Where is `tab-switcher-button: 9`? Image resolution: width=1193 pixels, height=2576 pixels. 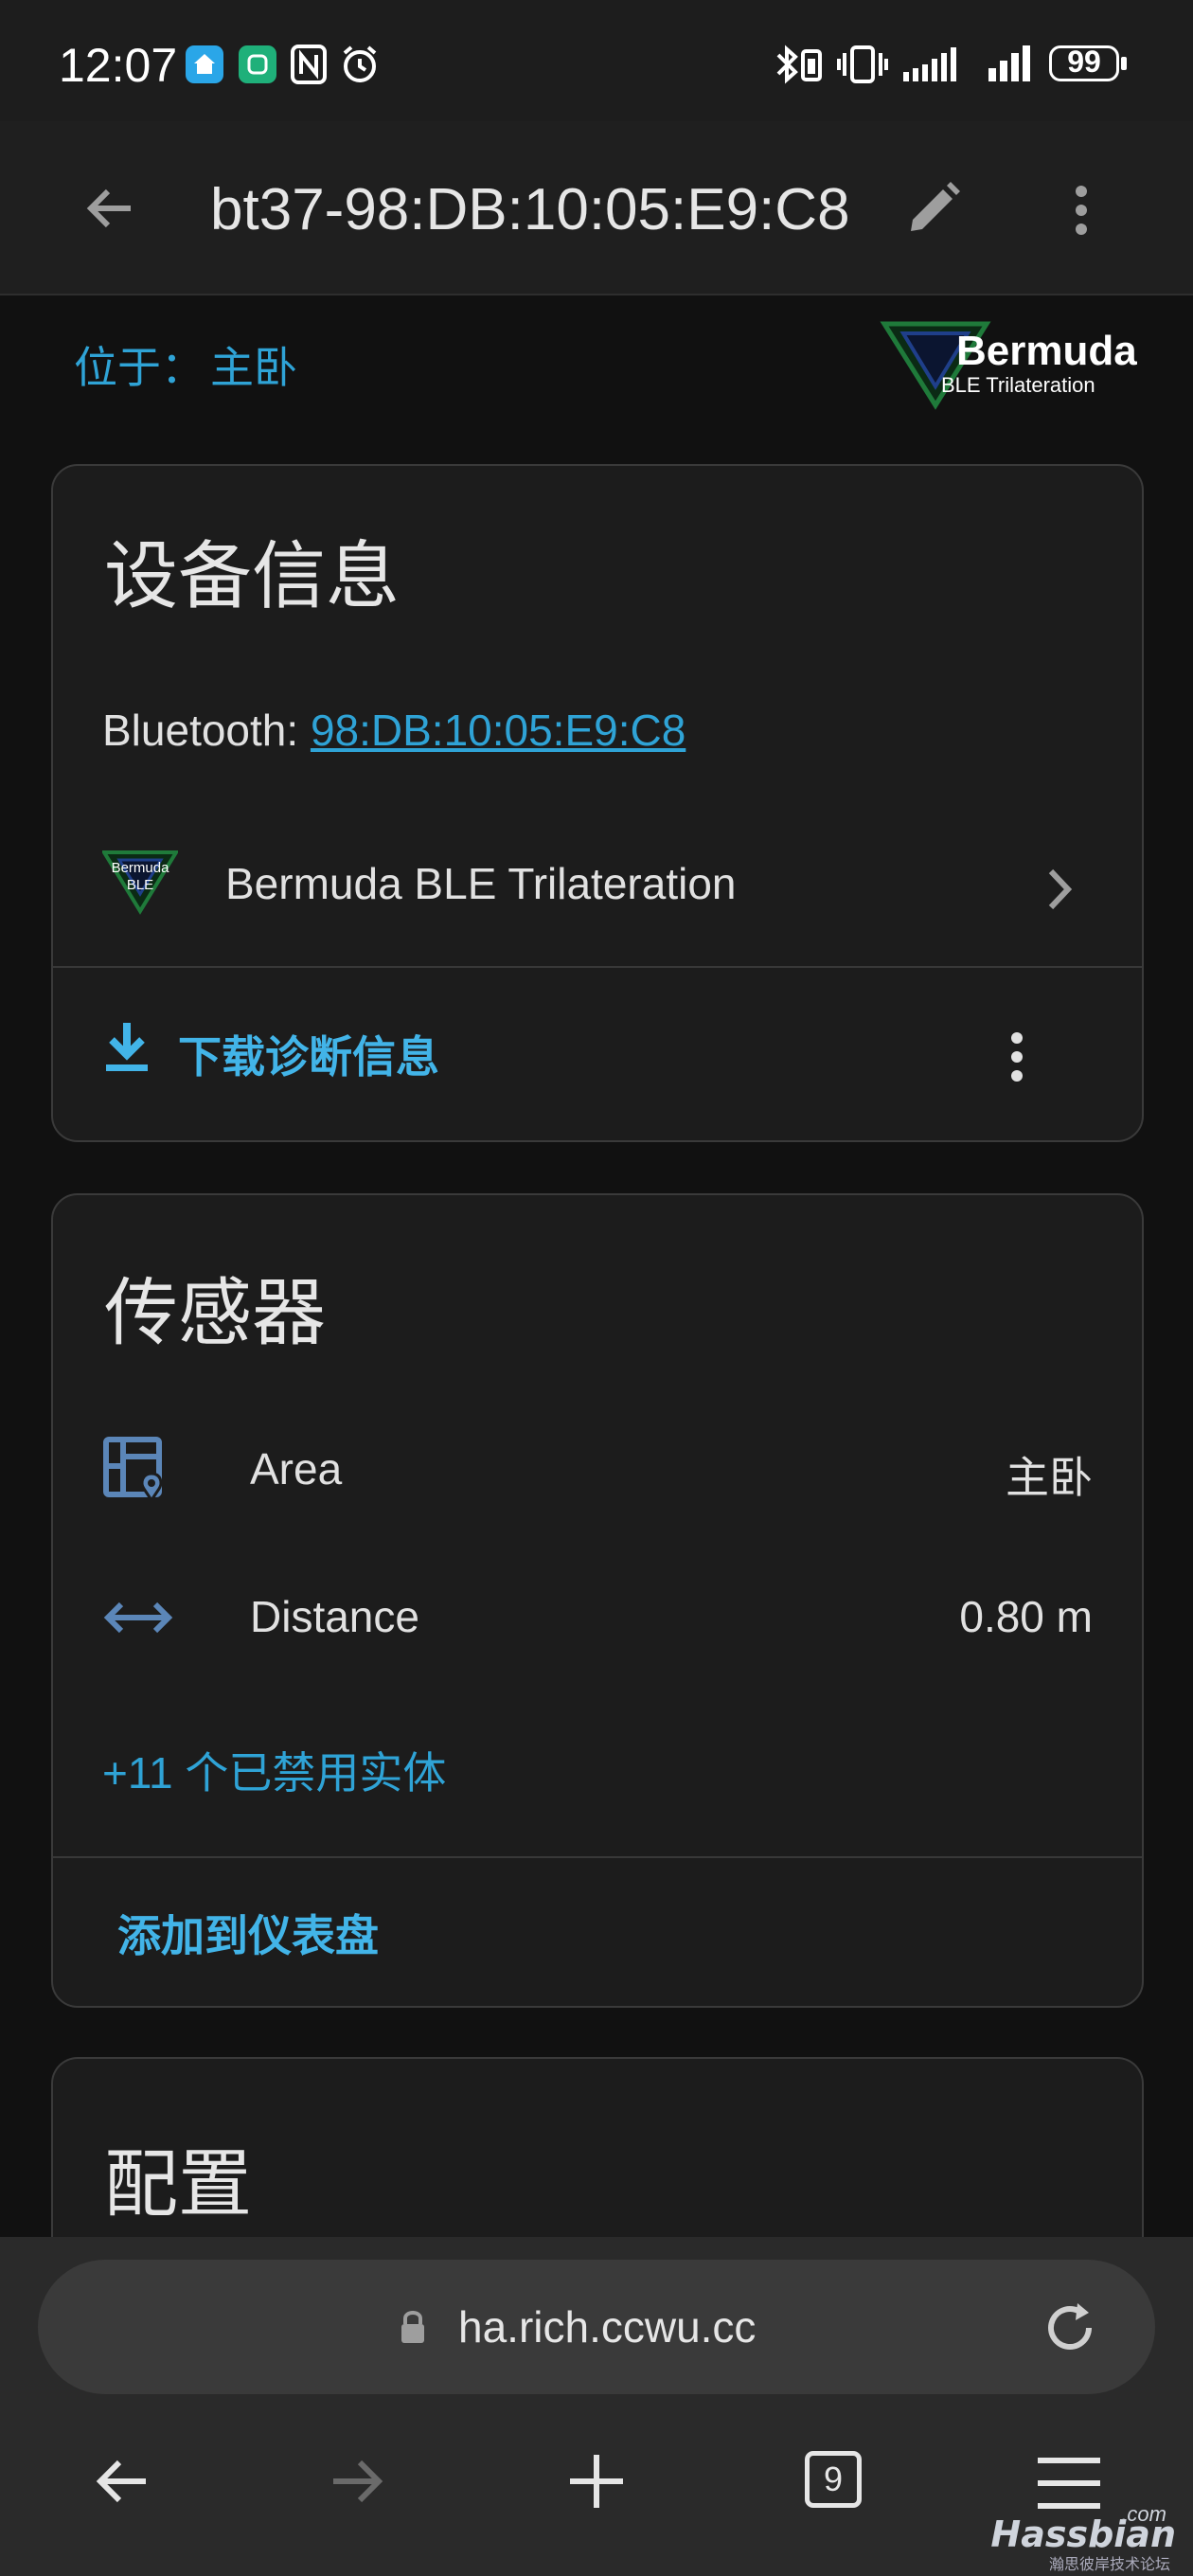
tab-switcher-button: 9 is located at coordinates (833, 2479).